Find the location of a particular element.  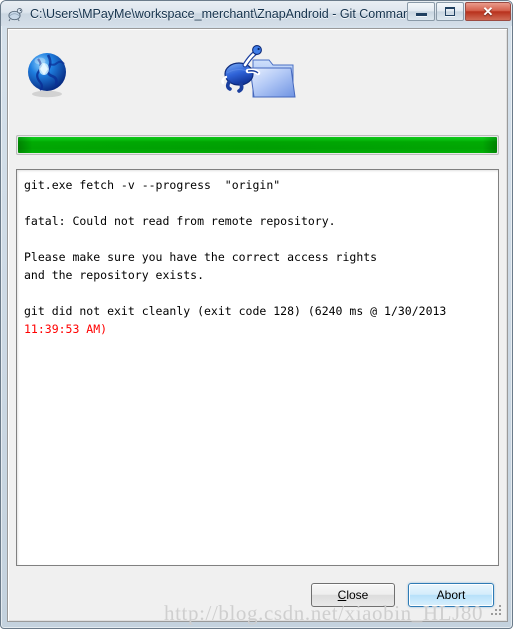

abort-button-label: Abort is located at coordinates (451, 595).